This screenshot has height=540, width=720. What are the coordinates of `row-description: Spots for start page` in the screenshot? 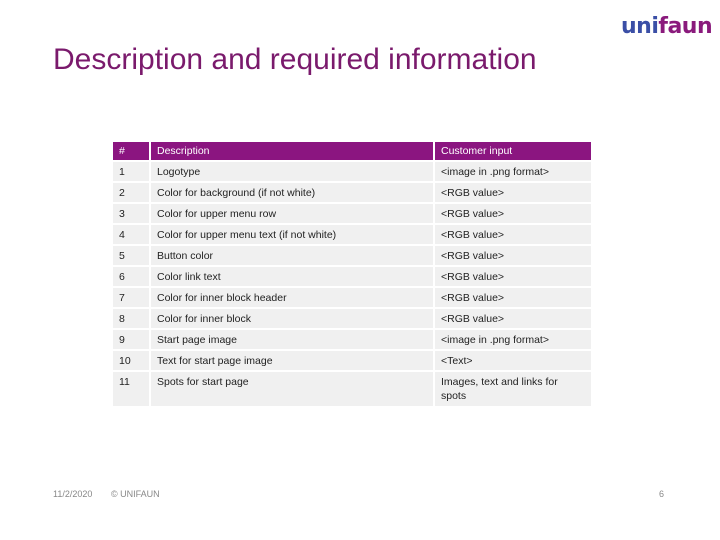 It's located at (292, 389).